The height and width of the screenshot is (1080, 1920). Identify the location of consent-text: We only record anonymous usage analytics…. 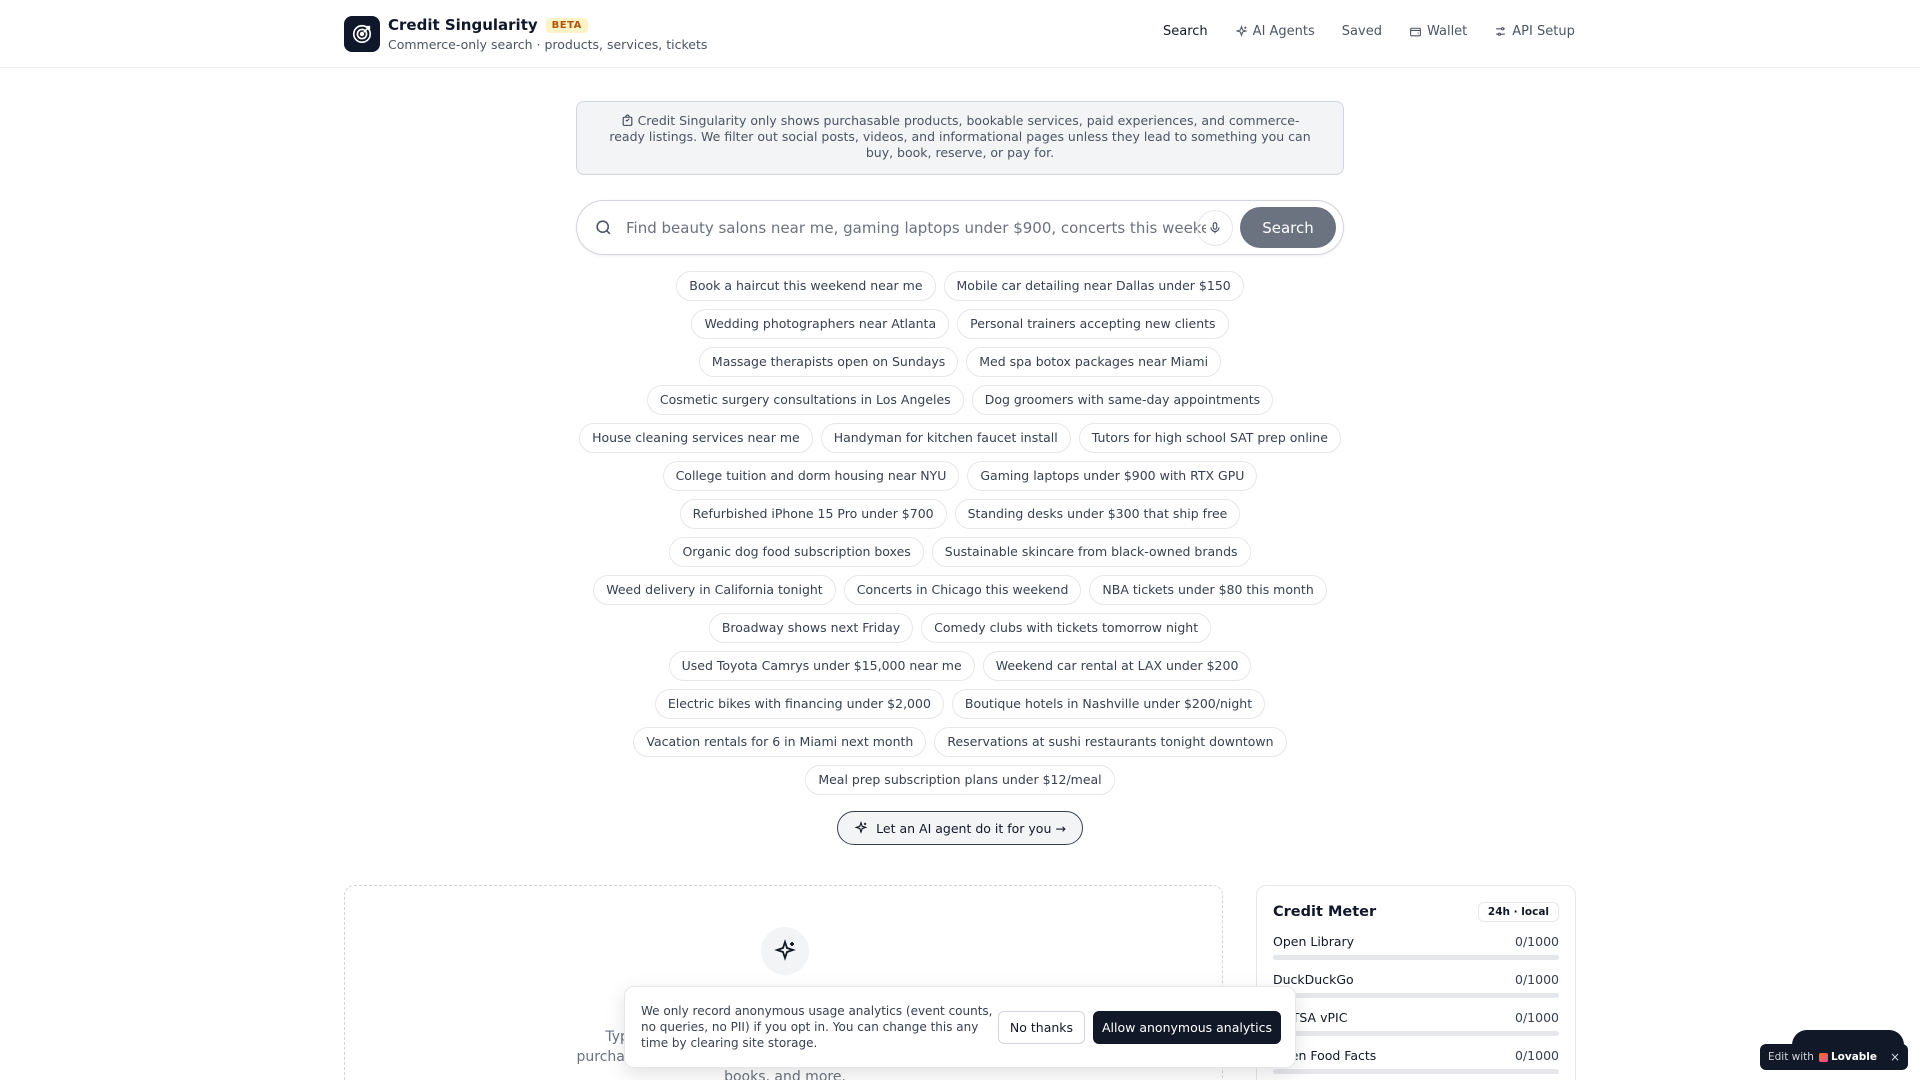
(817, 1027).